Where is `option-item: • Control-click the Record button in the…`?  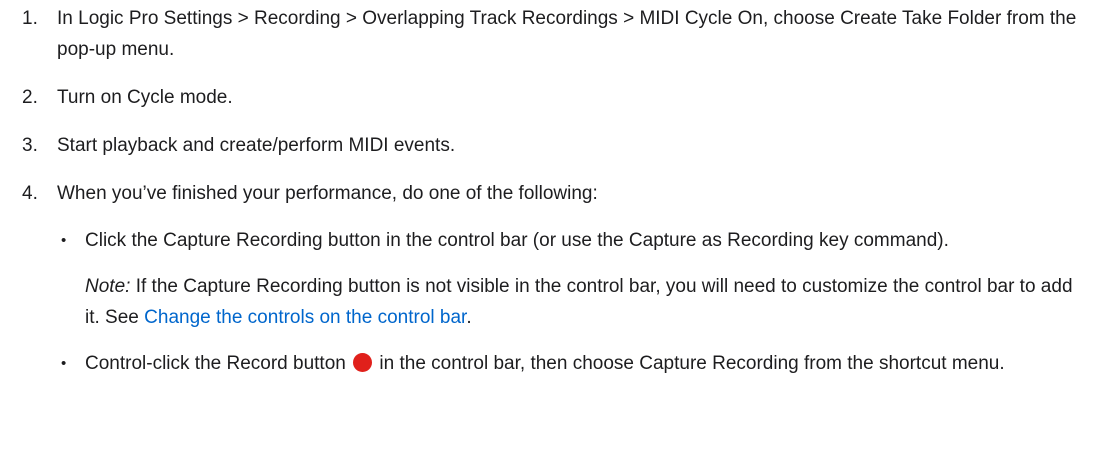 option-item: • Control-click the Record button in the… is located at coordinates (569, 363).